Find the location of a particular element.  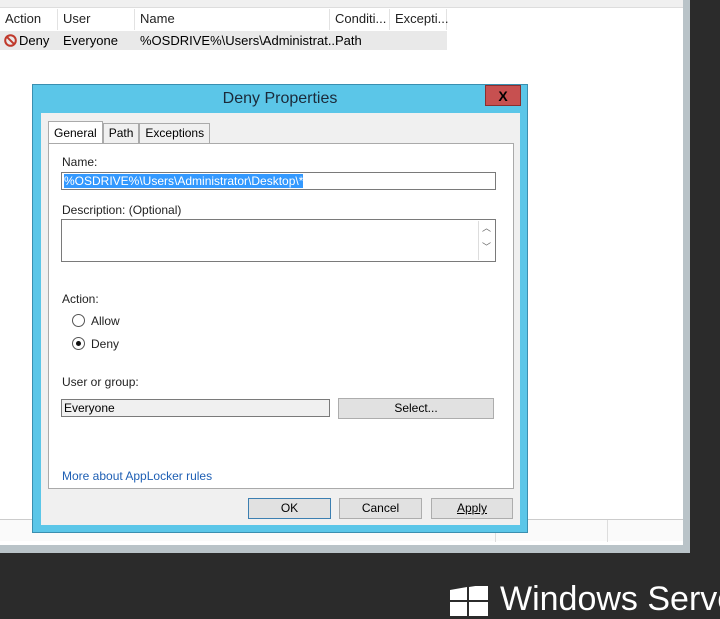

name-value: %OSDRIVE%\Users\Administrator\Desktop\* is located at coordinates (184, 181).